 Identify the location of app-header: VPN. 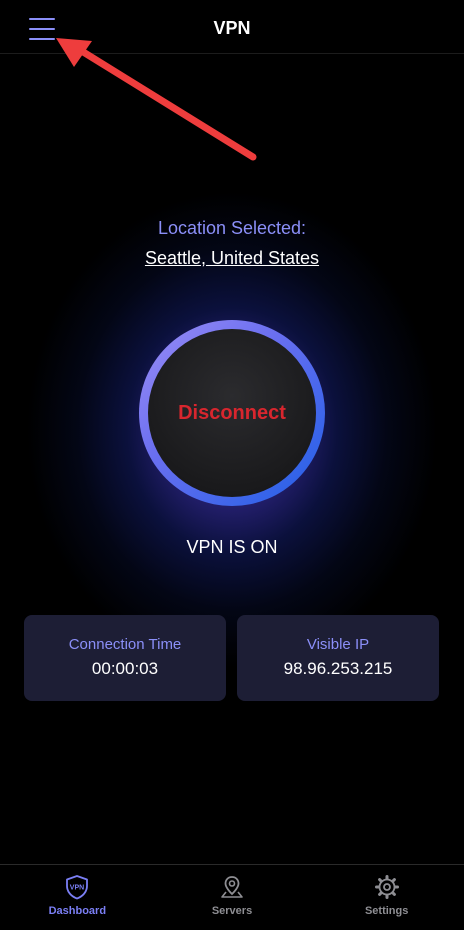
(232, 27).